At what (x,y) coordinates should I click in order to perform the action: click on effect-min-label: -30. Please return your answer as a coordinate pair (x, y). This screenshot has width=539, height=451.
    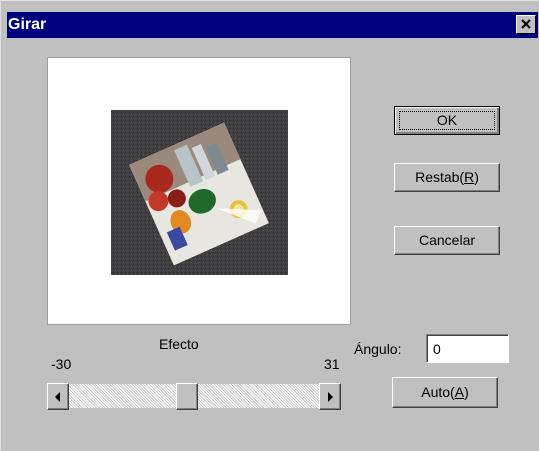
    Looking at the image, I should click on (61, 364).